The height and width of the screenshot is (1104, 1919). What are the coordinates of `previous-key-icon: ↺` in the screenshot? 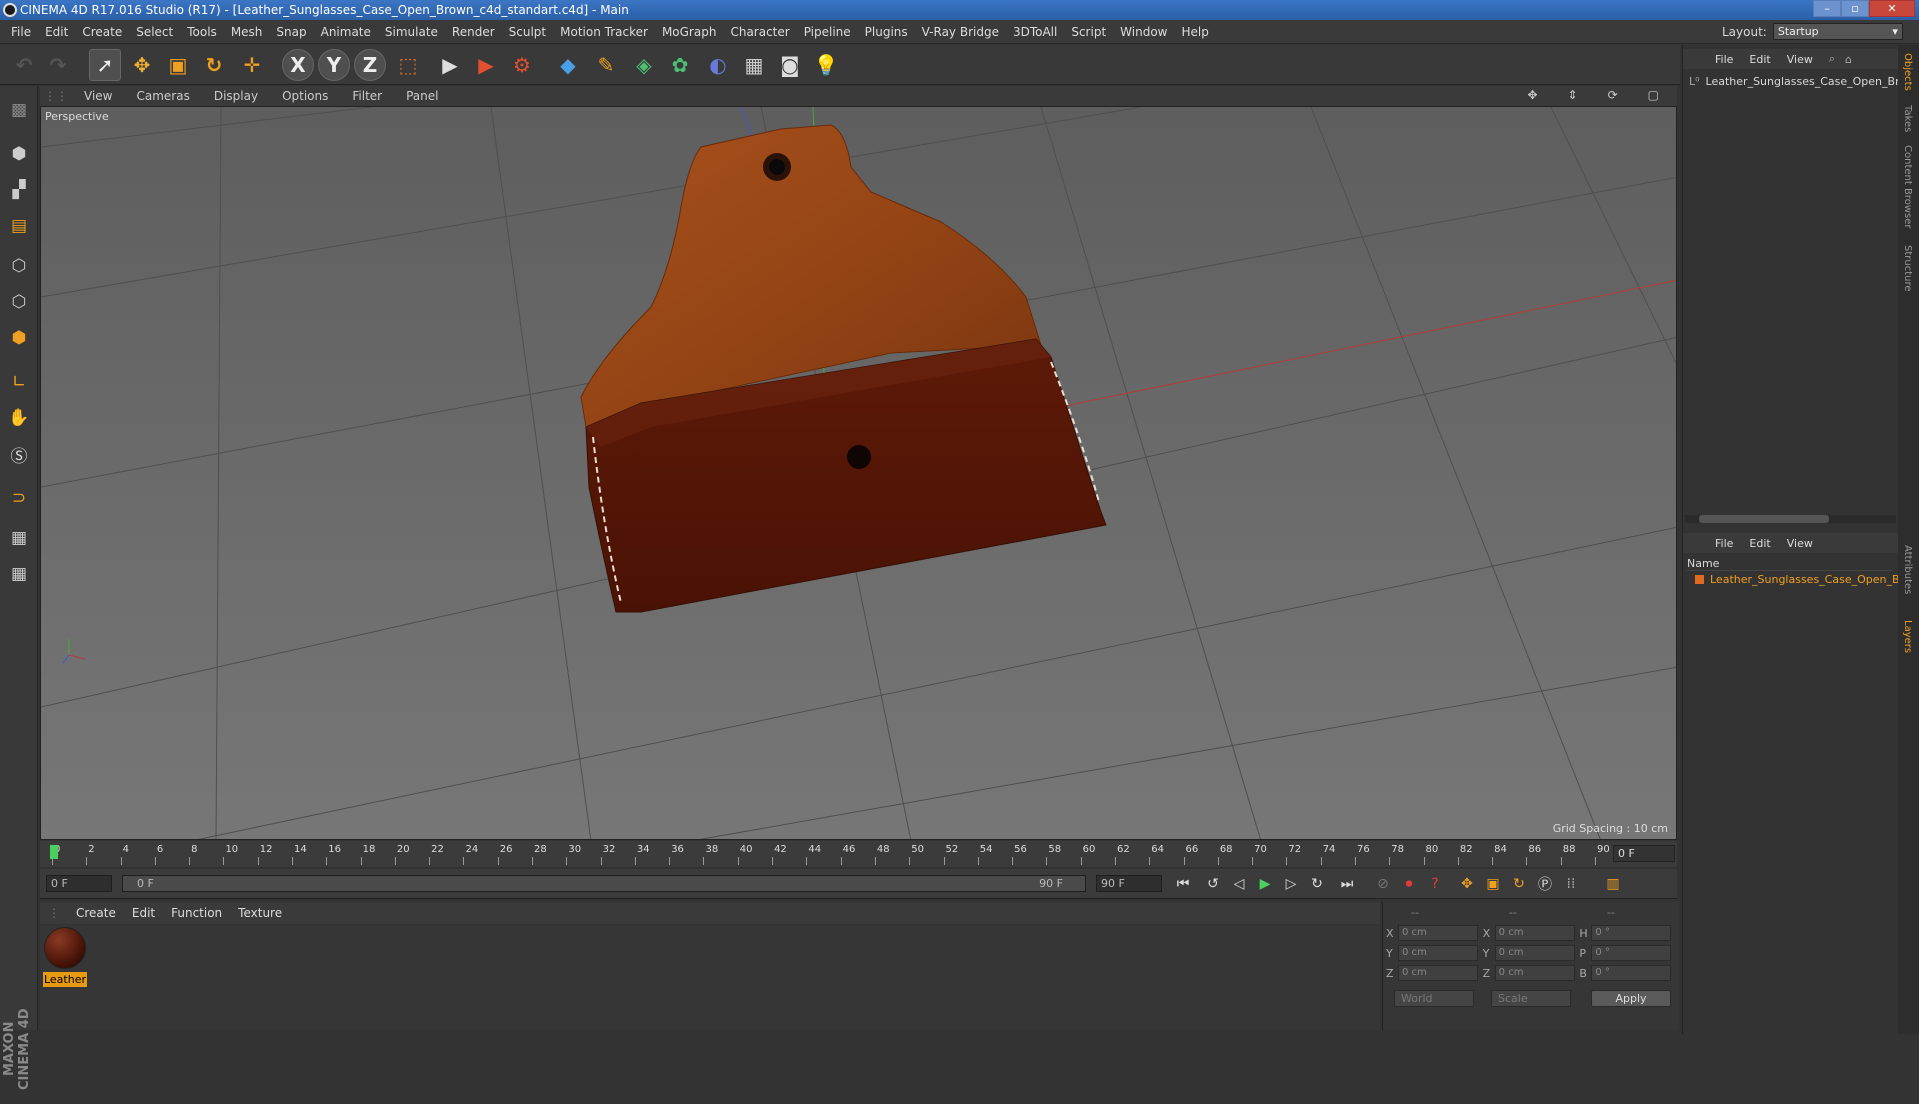 It's located at (1213, 884).